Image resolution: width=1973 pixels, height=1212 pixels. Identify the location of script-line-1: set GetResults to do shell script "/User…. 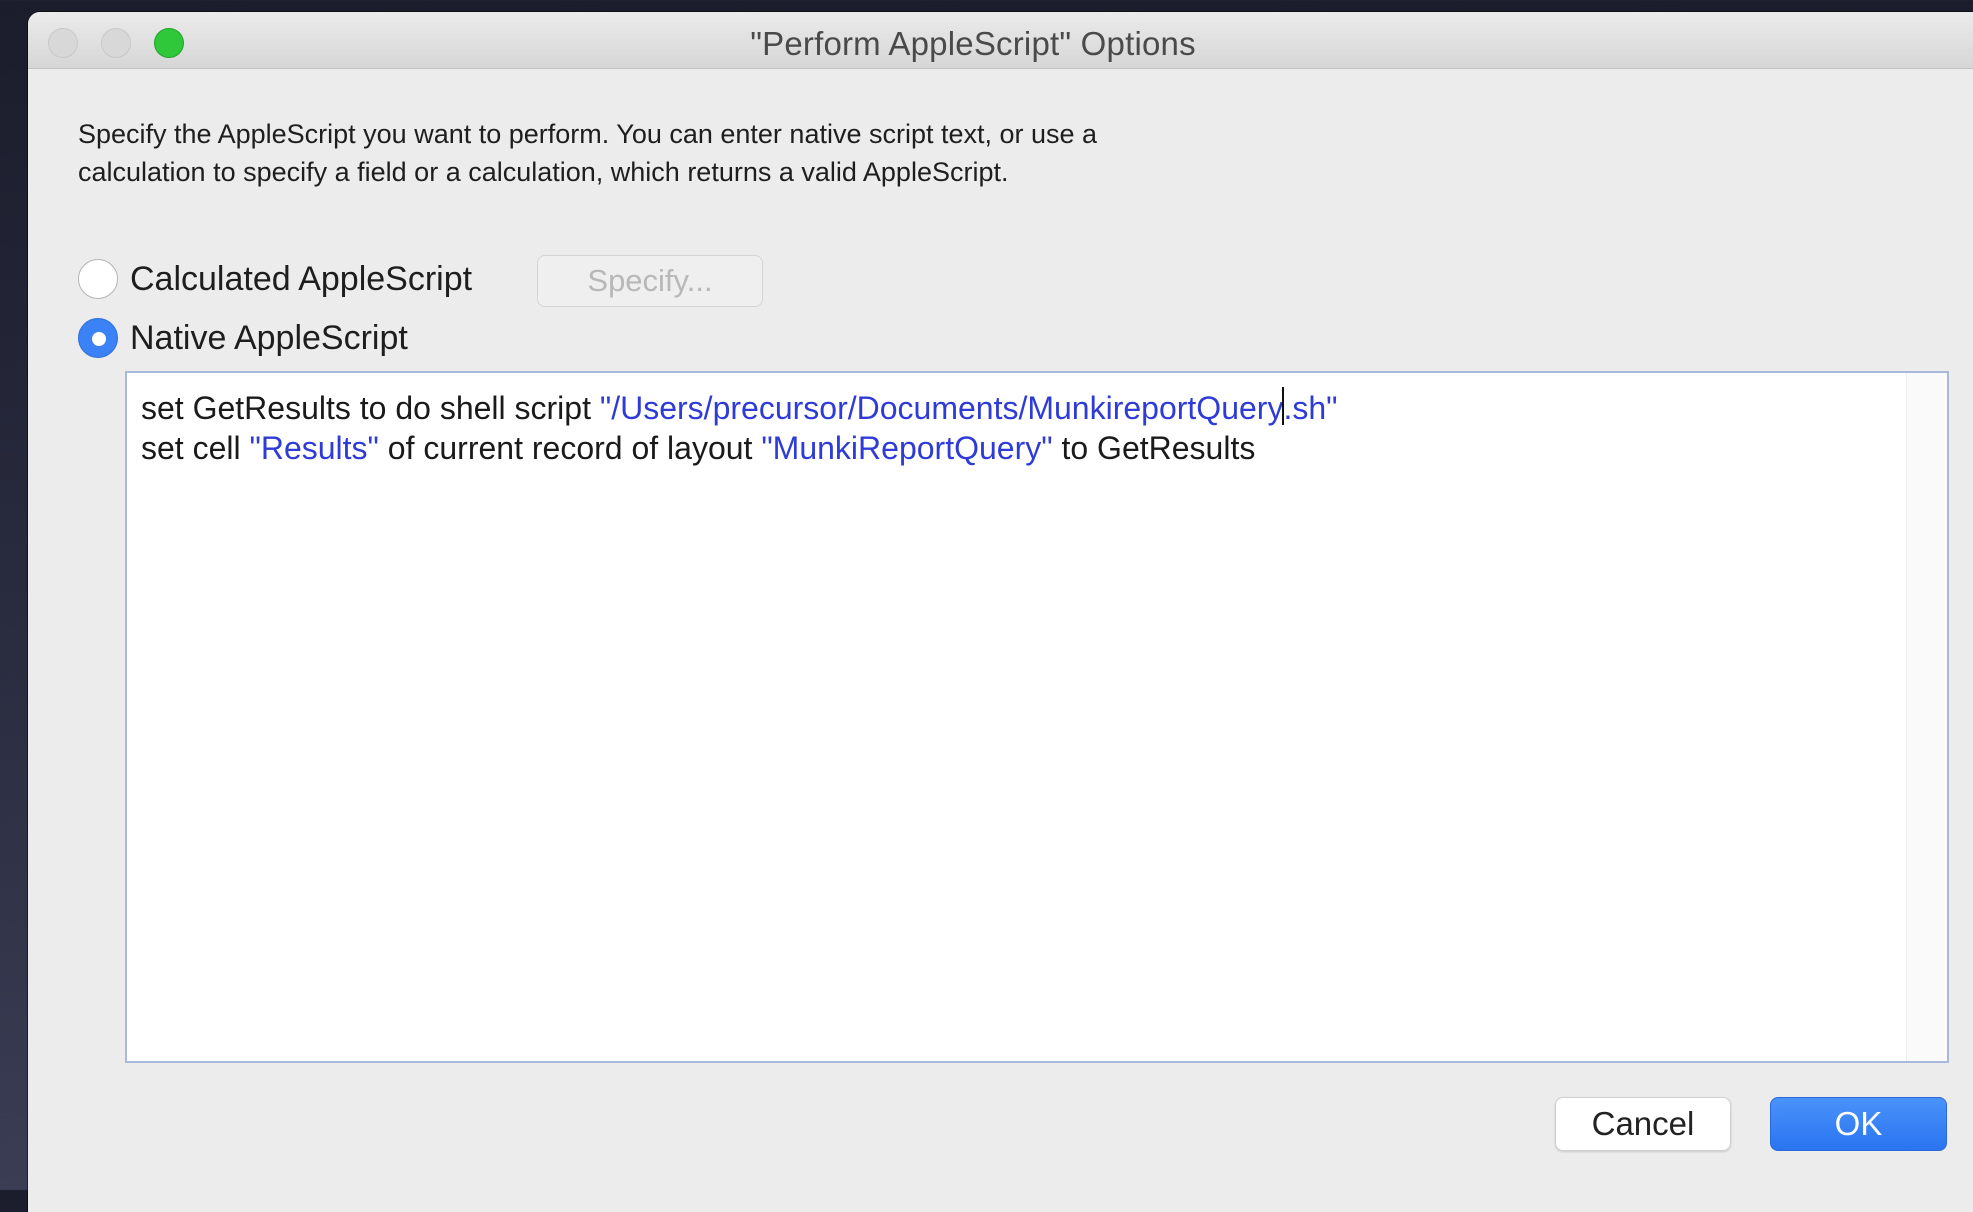
(739, 407).